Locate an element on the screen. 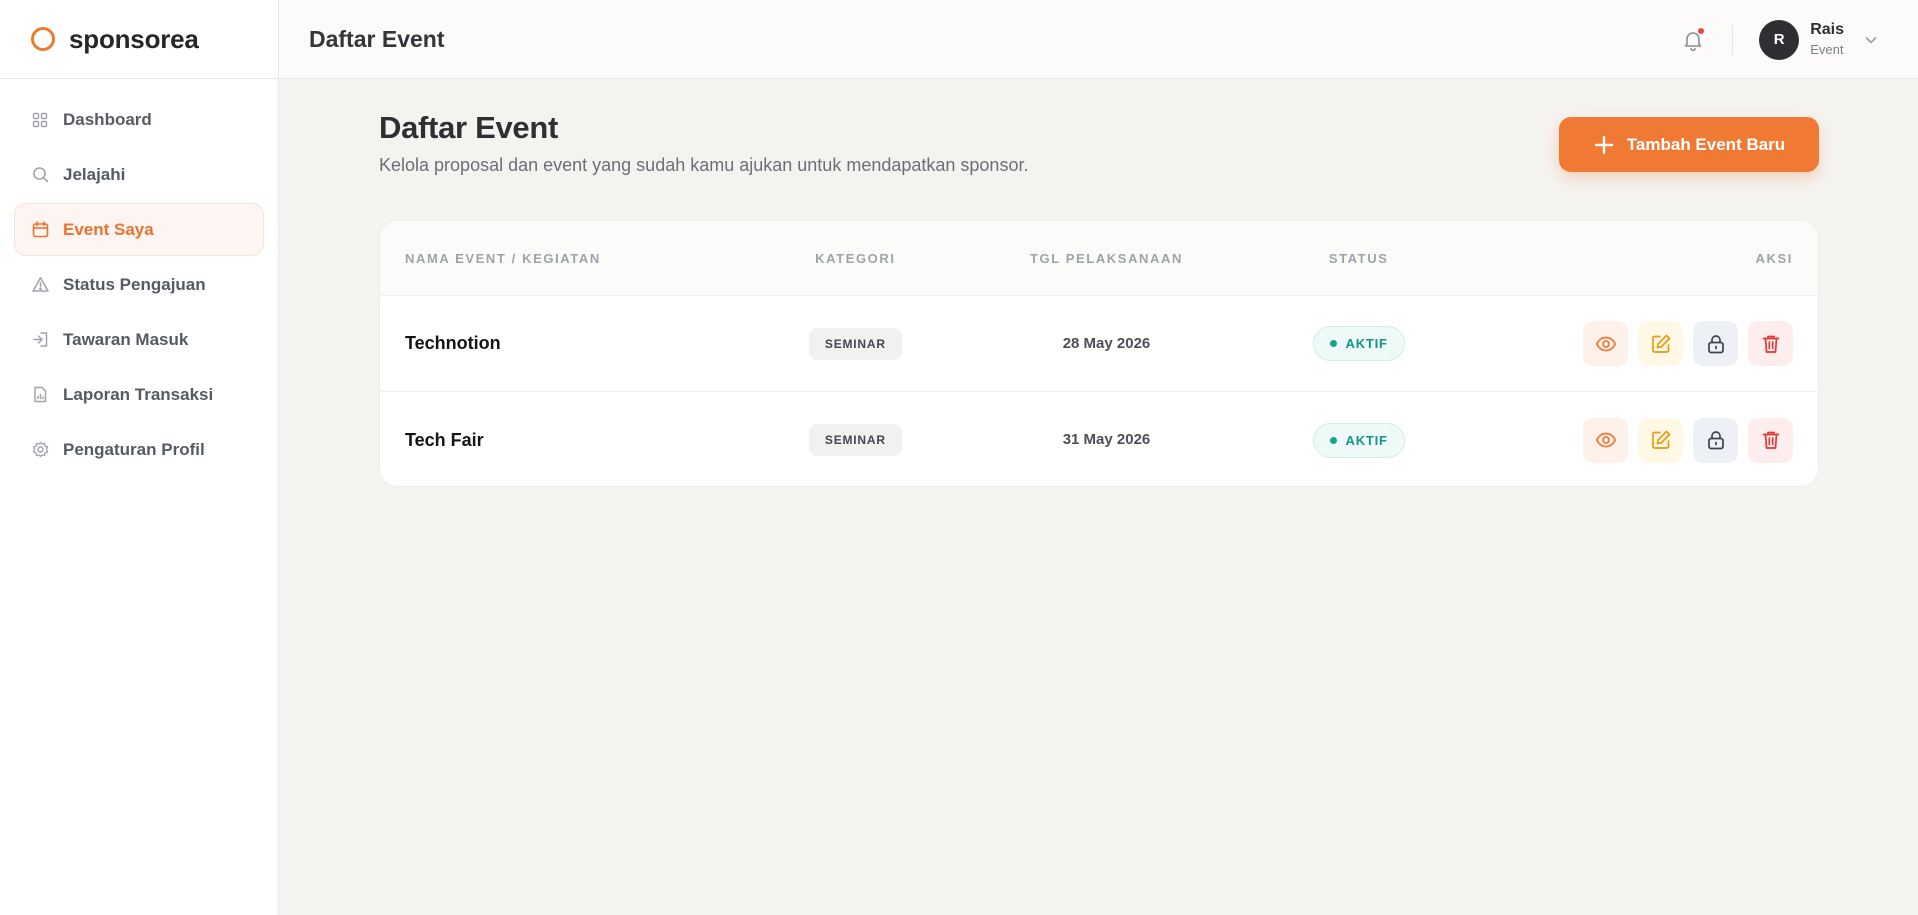 The image size is (1918, 915). event-name: Technotion is located at coordinates (453, 343).